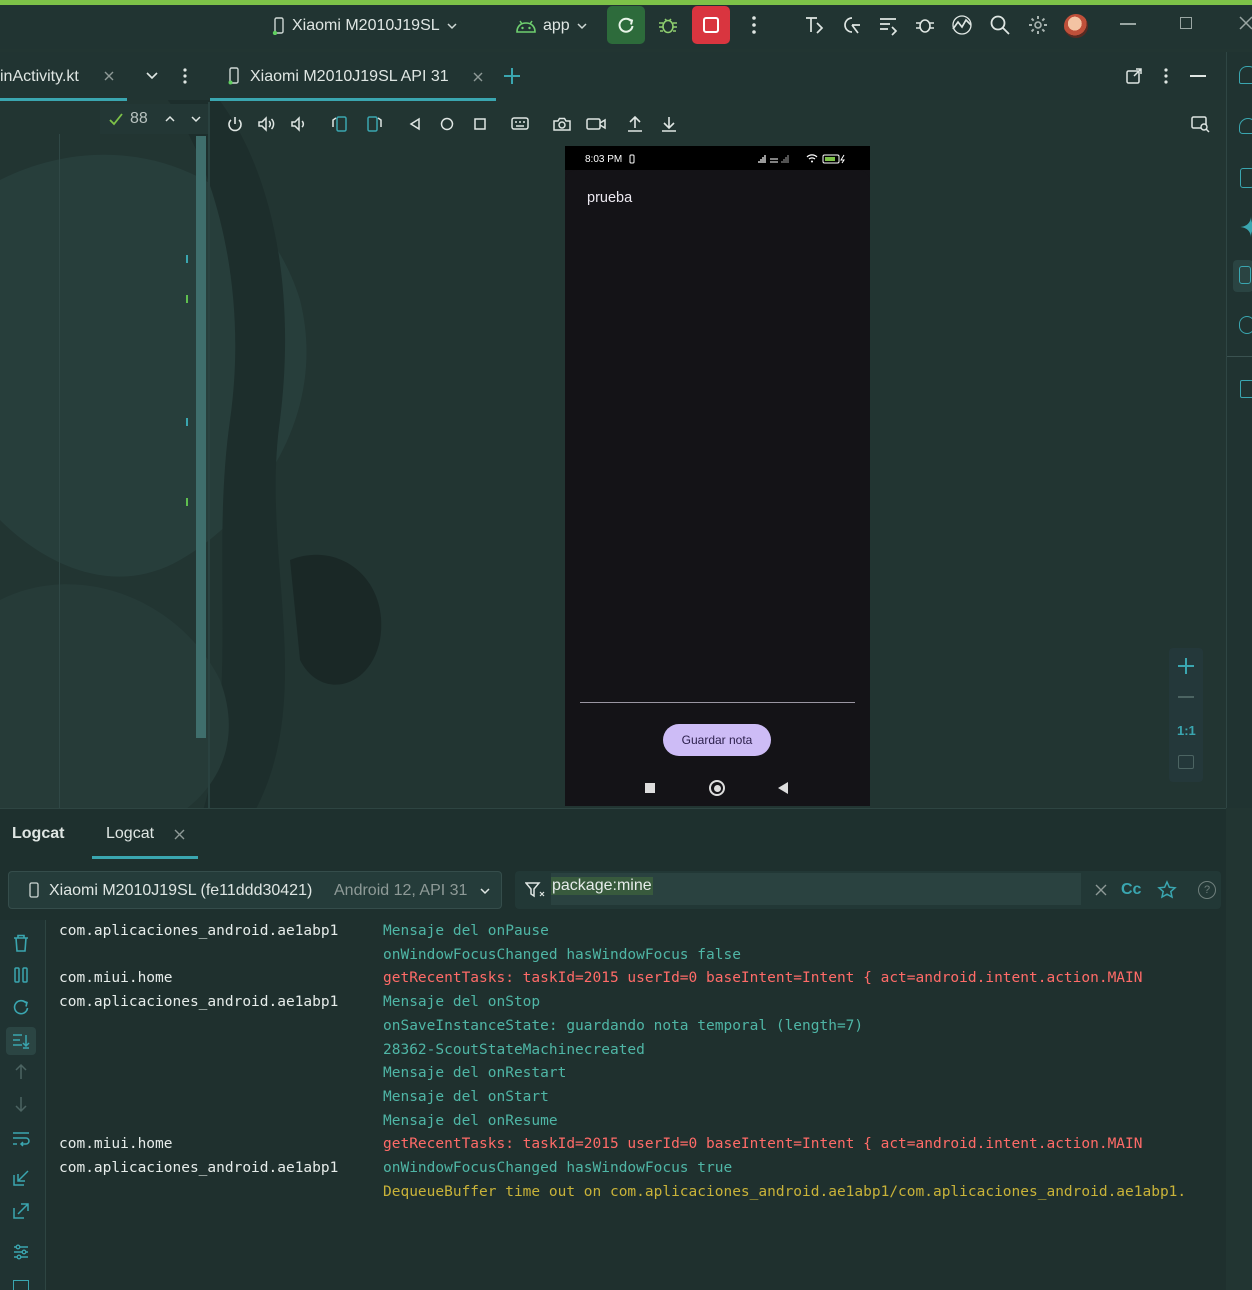  I want to click on save-note-button: Guardar nota, so click(717, 740).